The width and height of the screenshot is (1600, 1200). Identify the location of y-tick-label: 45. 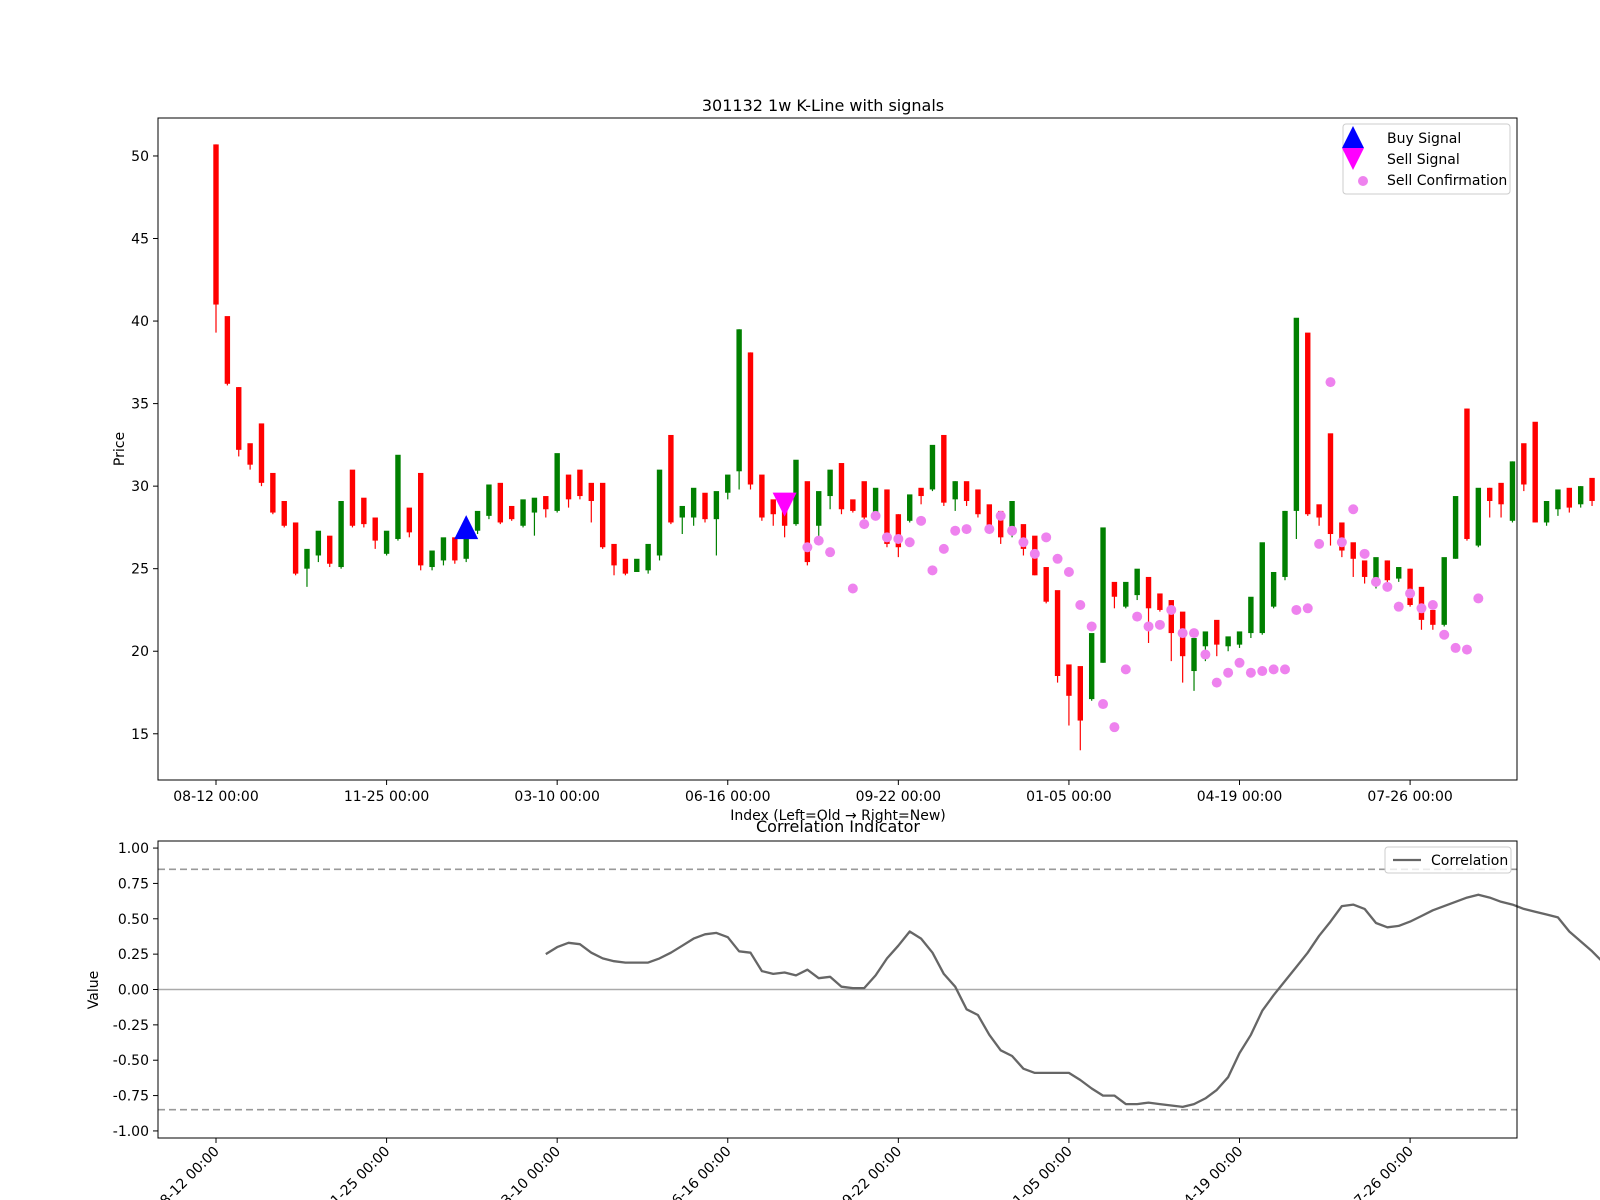
(140, 240).